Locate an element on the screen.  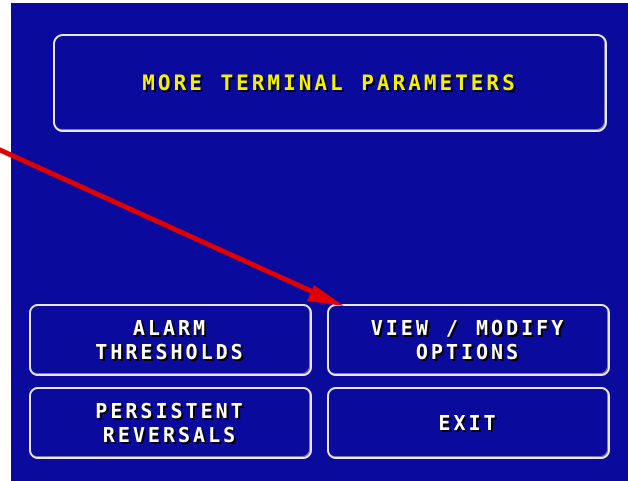
alarm-thresholds-button: ALARM THRESHOLDS is located at coordinates (170, 340).